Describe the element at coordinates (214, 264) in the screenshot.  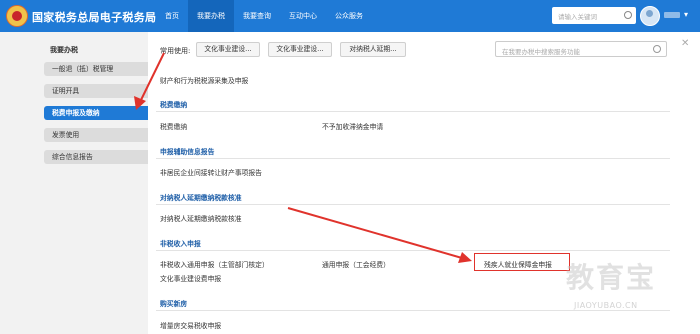
I see `link-nontax-general-declaration: 非税收入通用申报（主管部门核定）` at that location.